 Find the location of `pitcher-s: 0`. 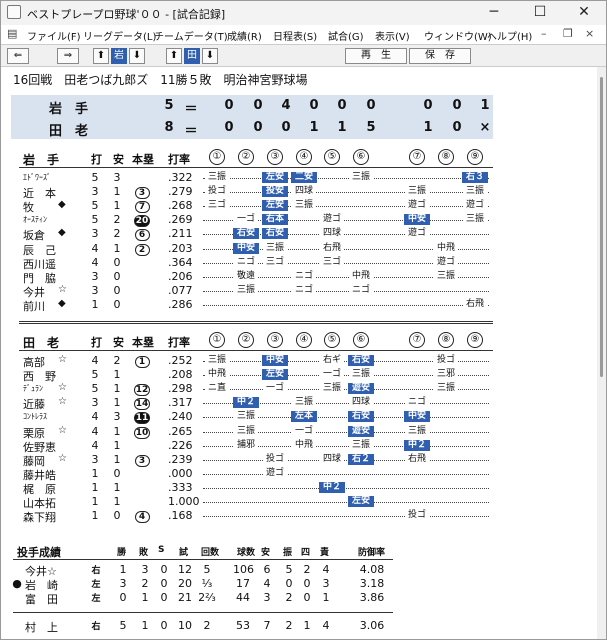

pitcher-s: 0 is located at coordinates (164, 597).